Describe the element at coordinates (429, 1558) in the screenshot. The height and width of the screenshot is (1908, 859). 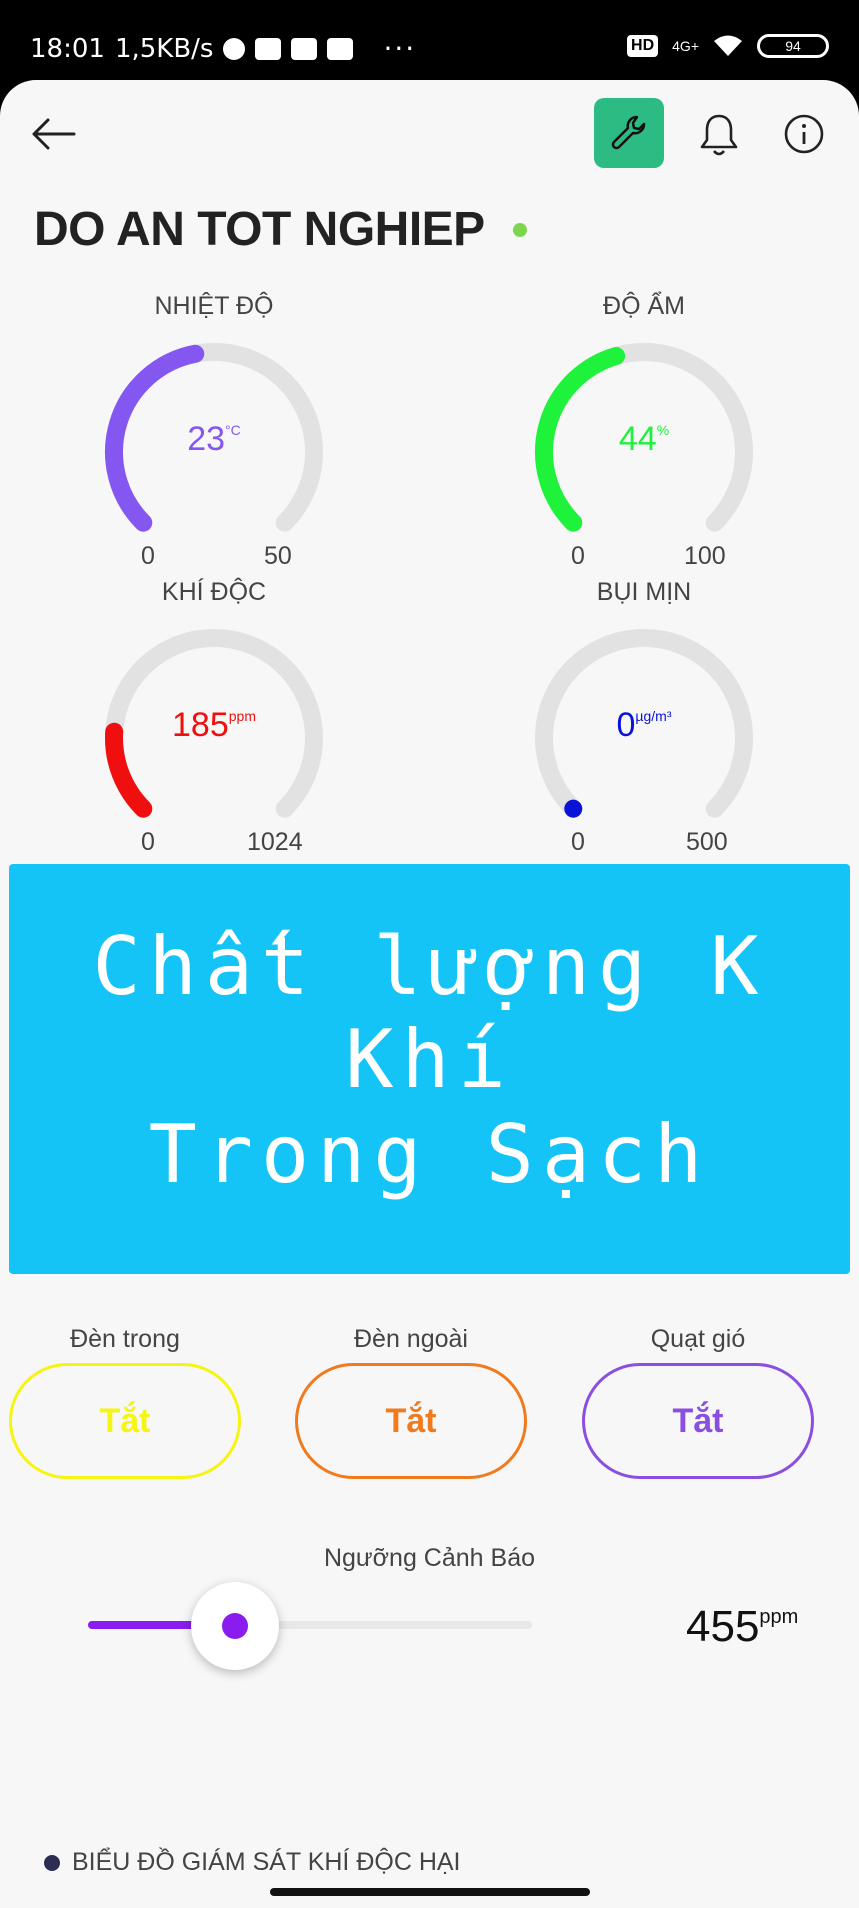
I see `threshold-label: Ngưỡng Cảnh Báo` at that location.